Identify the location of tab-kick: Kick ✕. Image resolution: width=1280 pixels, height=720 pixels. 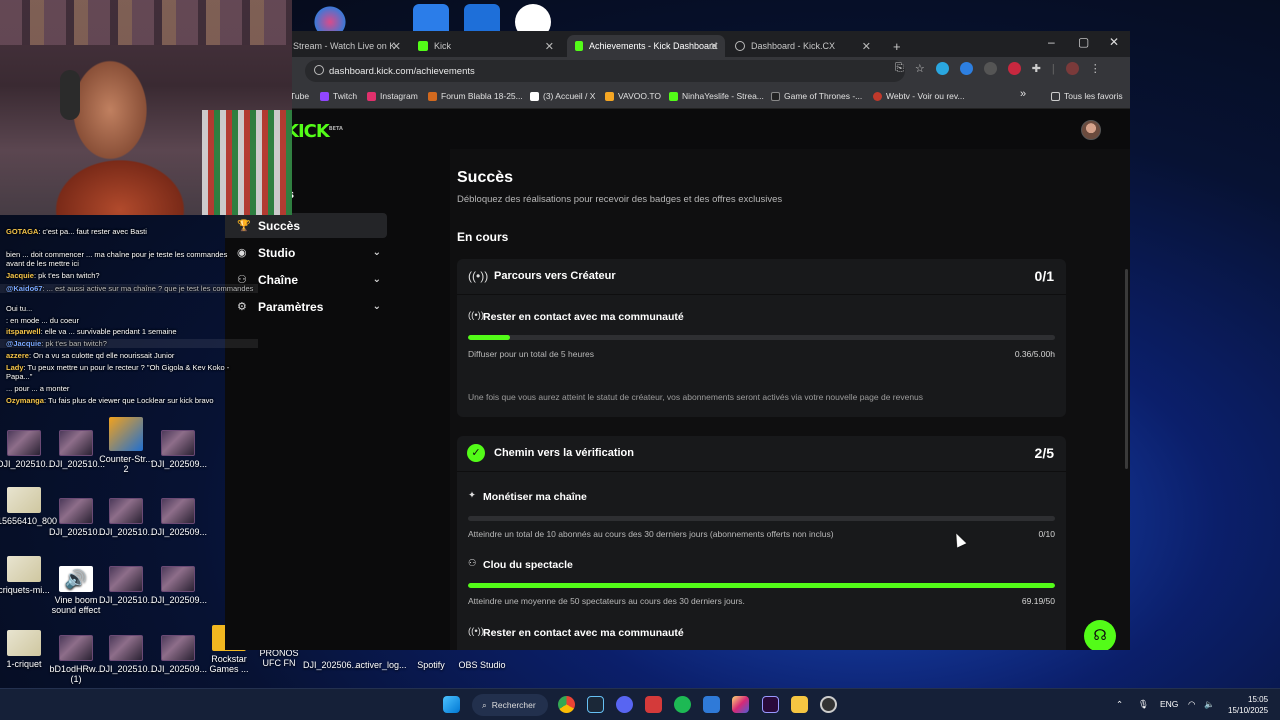
(485, 46).